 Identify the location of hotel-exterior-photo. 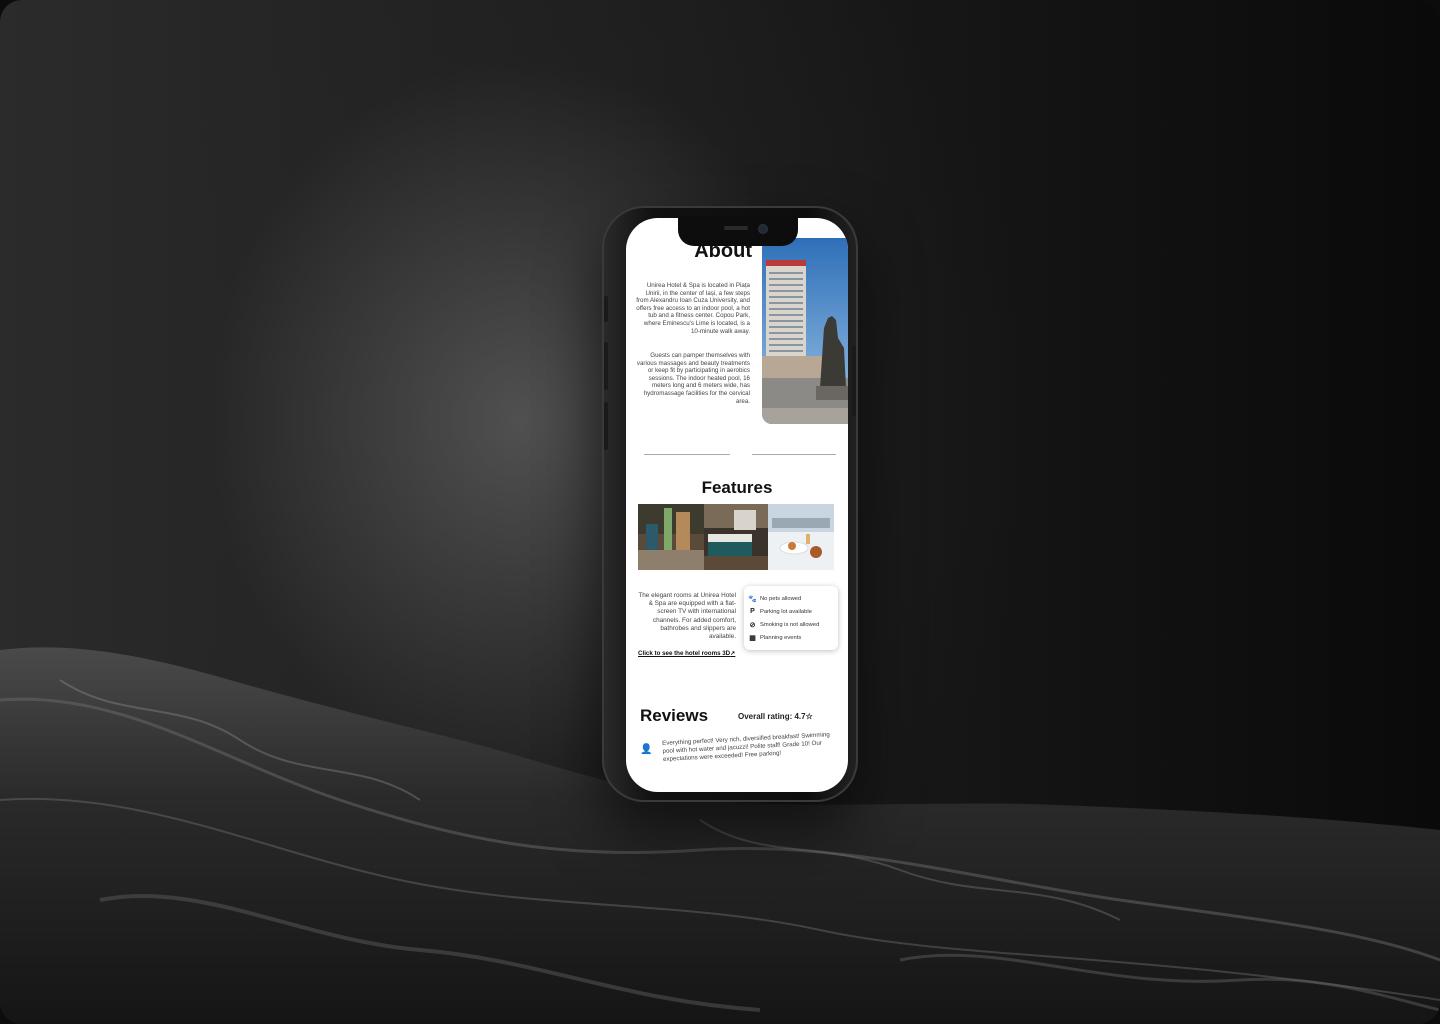
(805, 331).